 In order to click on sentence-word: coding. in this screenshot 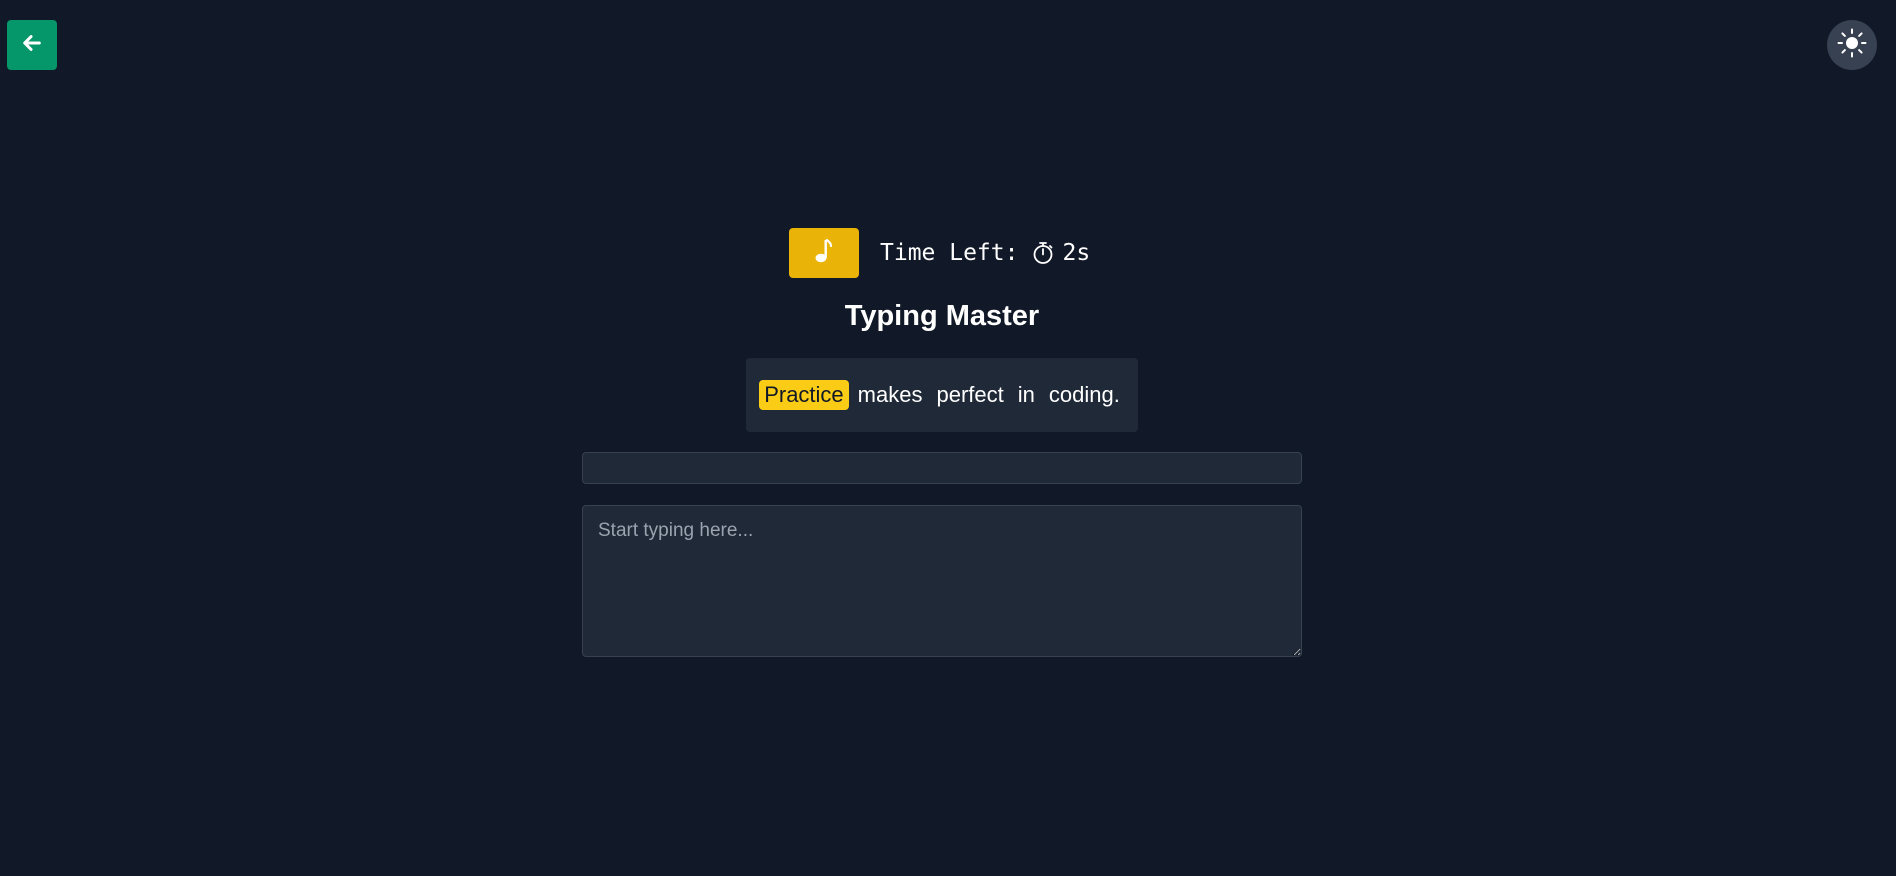, I will do `click(1084, 394)`.